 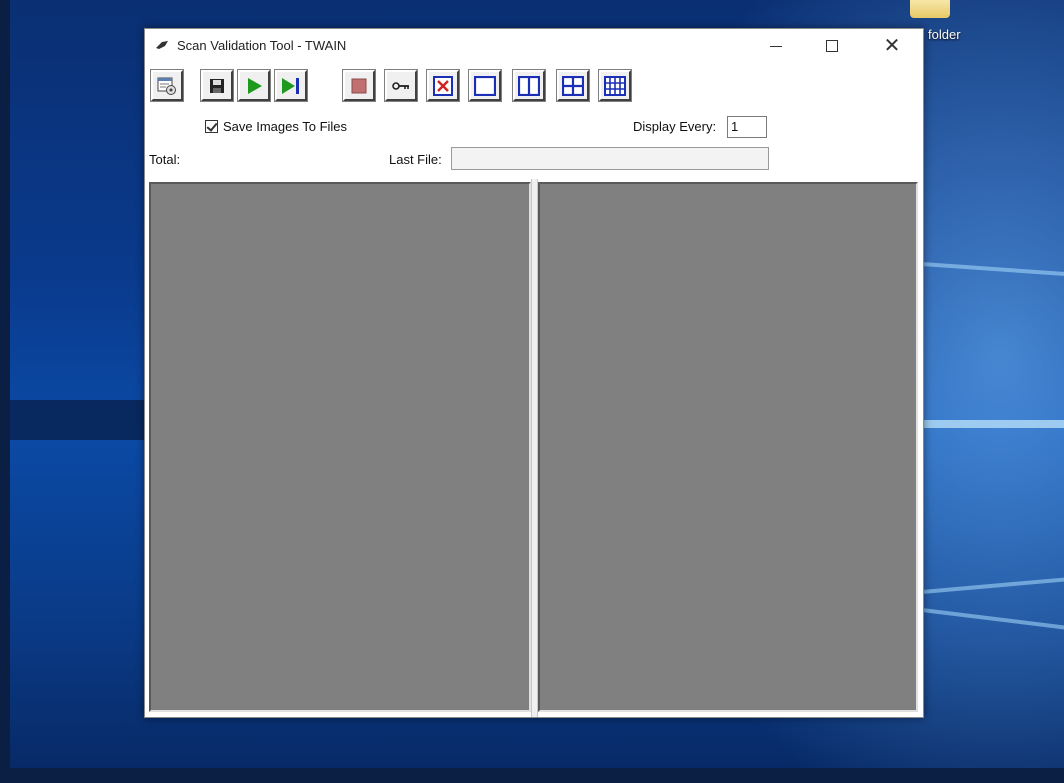 What do you see at coordinates (165, 159) in the screenshot?
I see `total-label: Total:` at bounding box center [165, 159].